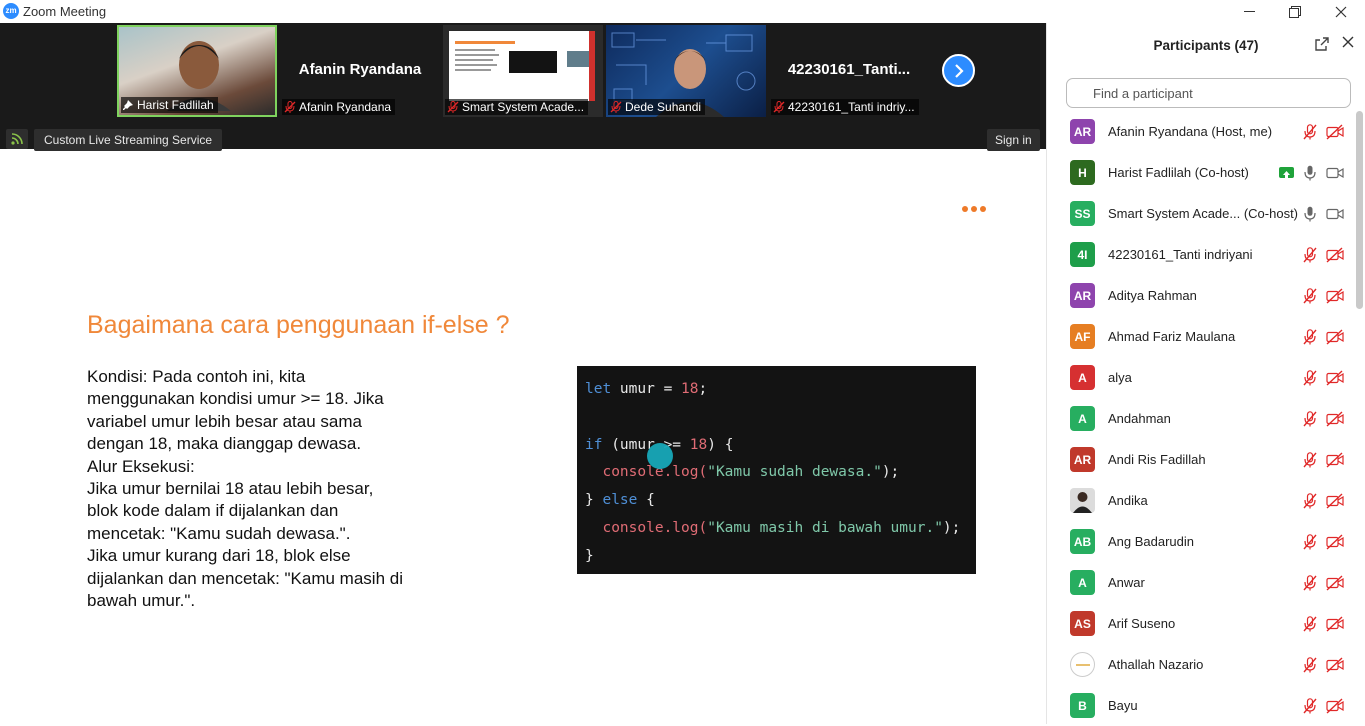 Image resolution: width=1365 pixels, height=726 pixels. Describe the element at coordinates (1120, 377) in the screenshot. I see `participant-name: alya` at that location.